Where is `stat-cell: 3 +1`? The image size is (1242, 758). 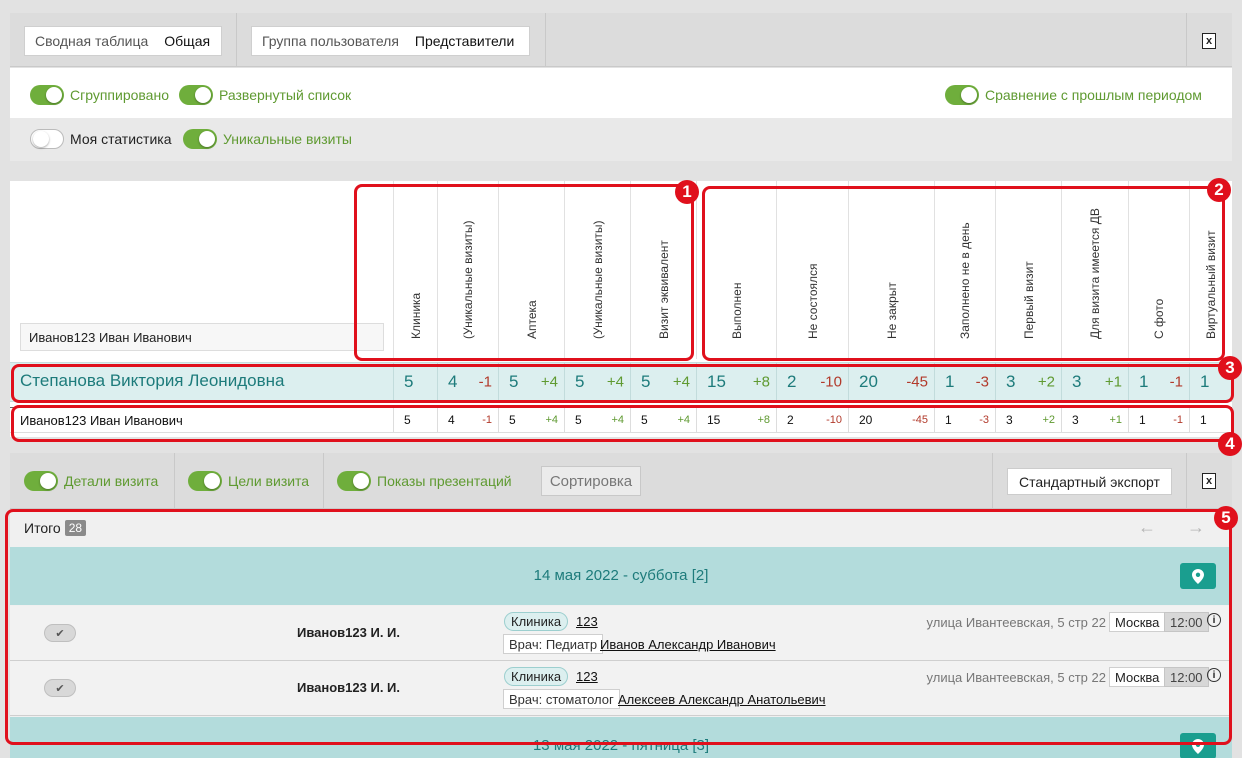
stat-cell: 3 +1 is located at coordinates (1094, 420).